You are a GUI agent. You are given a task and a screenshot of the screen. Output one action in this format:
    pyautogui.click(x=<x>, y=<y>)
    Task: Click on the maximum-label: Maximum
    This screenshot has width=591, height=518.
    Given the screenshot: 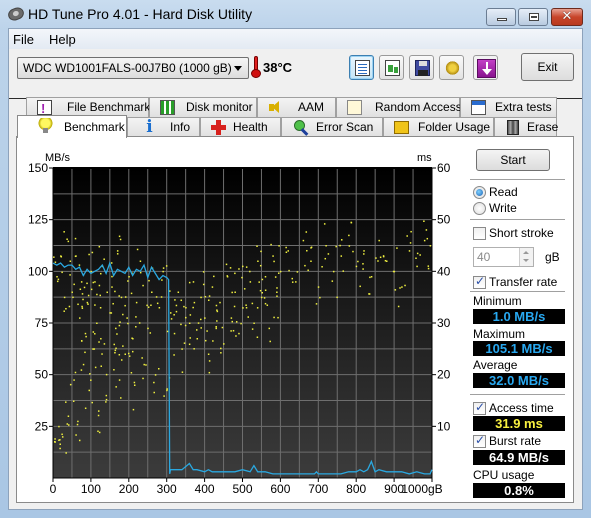 What is the action you would take?
    pyautogui.click(x=499, y=334)
    